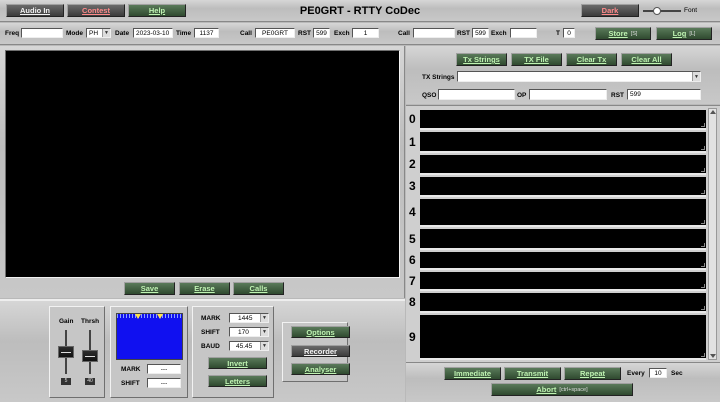 This screenshot has height=402, width=720. Describe the element at coordinates (66, 381) in the screenshot. I see `gain-value: 5` at that location.